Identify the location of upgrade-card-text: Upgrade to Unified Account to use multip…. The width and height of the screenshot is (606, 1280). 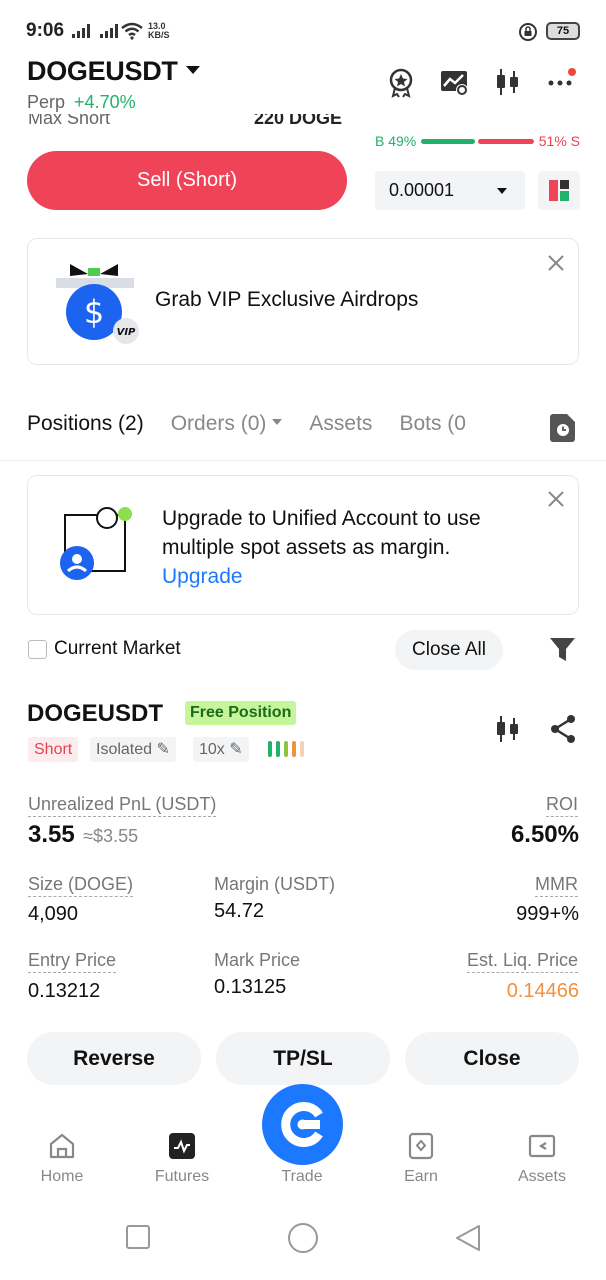
(321, 547).